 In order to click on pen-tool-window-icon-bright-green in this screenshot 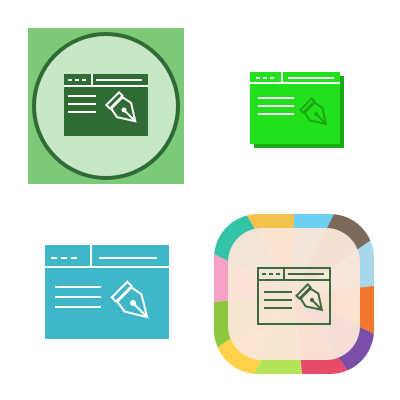, I will do `click(297, 110)`.